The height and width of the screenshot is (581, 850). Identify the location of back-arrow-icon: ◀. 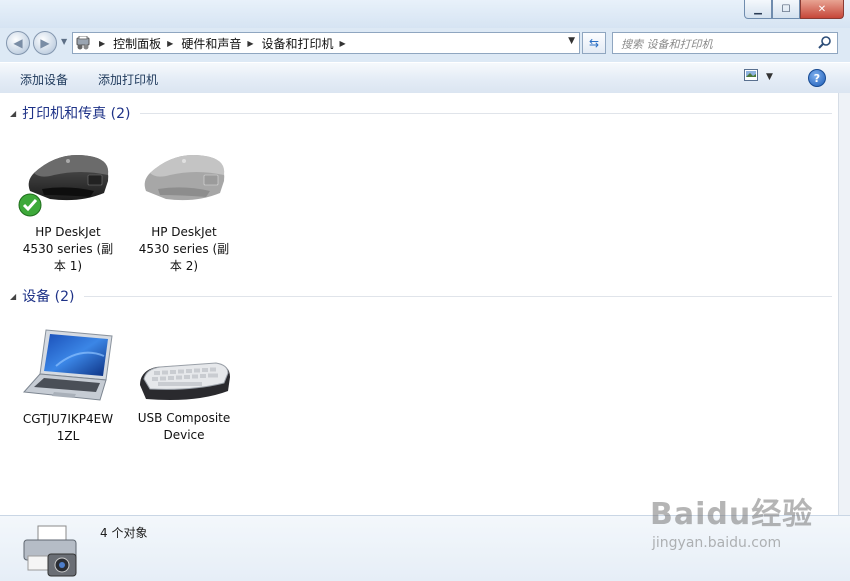
(18, 43).